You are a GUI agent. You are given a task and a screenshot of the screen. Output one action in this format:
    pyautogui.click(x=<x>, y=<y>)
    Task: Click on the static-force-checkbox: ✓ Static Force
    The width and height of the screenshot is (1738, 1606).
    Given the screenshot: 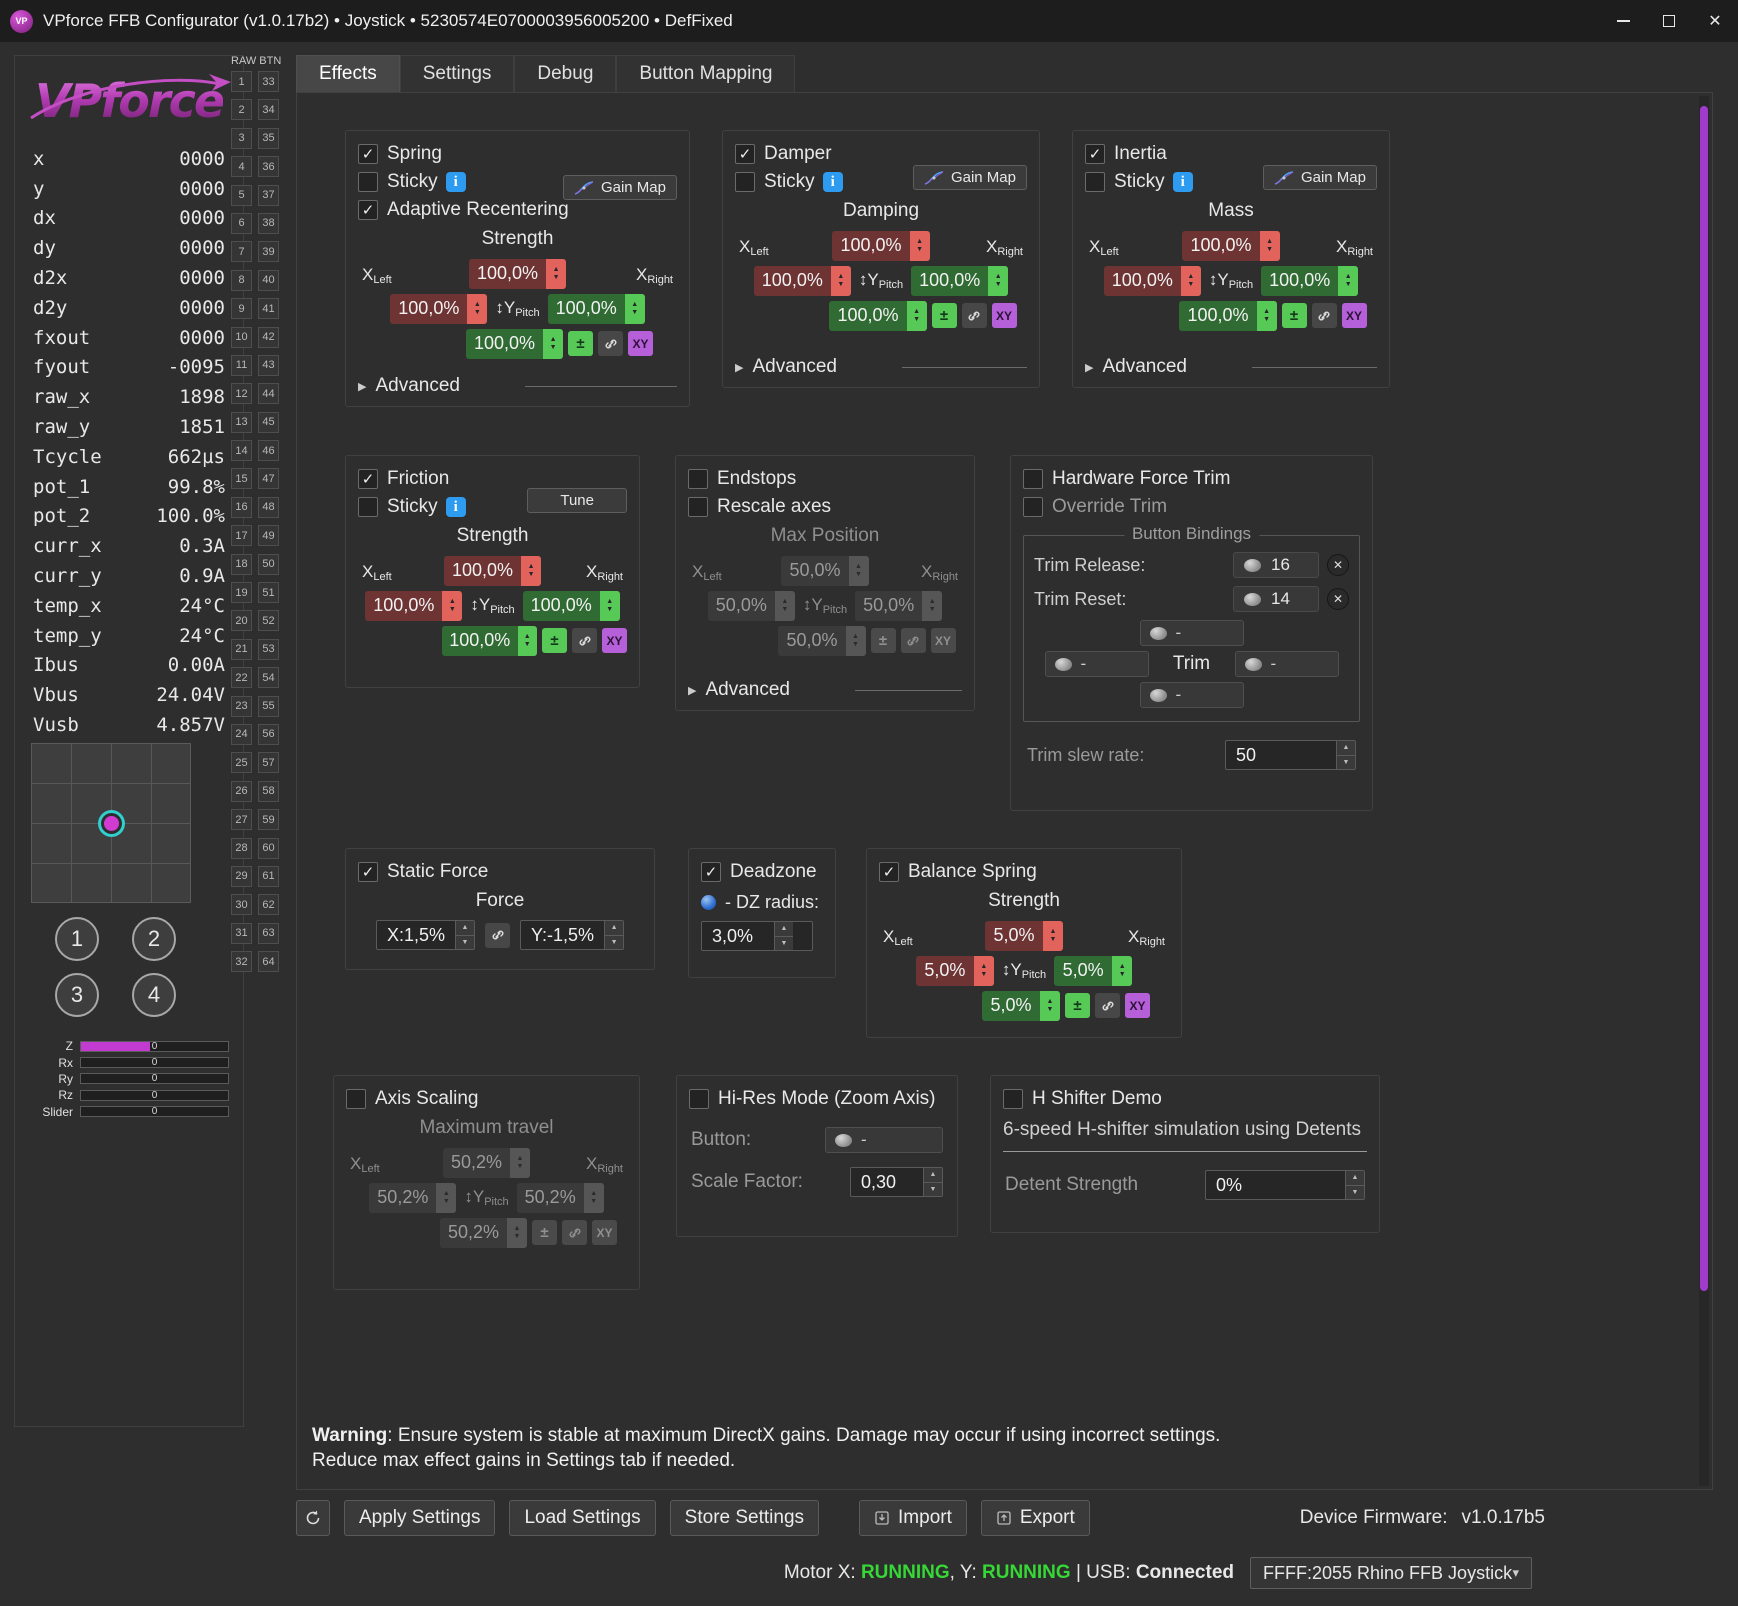 What is the action you would take?
    pyautogui.click(x=500, y=872)
    